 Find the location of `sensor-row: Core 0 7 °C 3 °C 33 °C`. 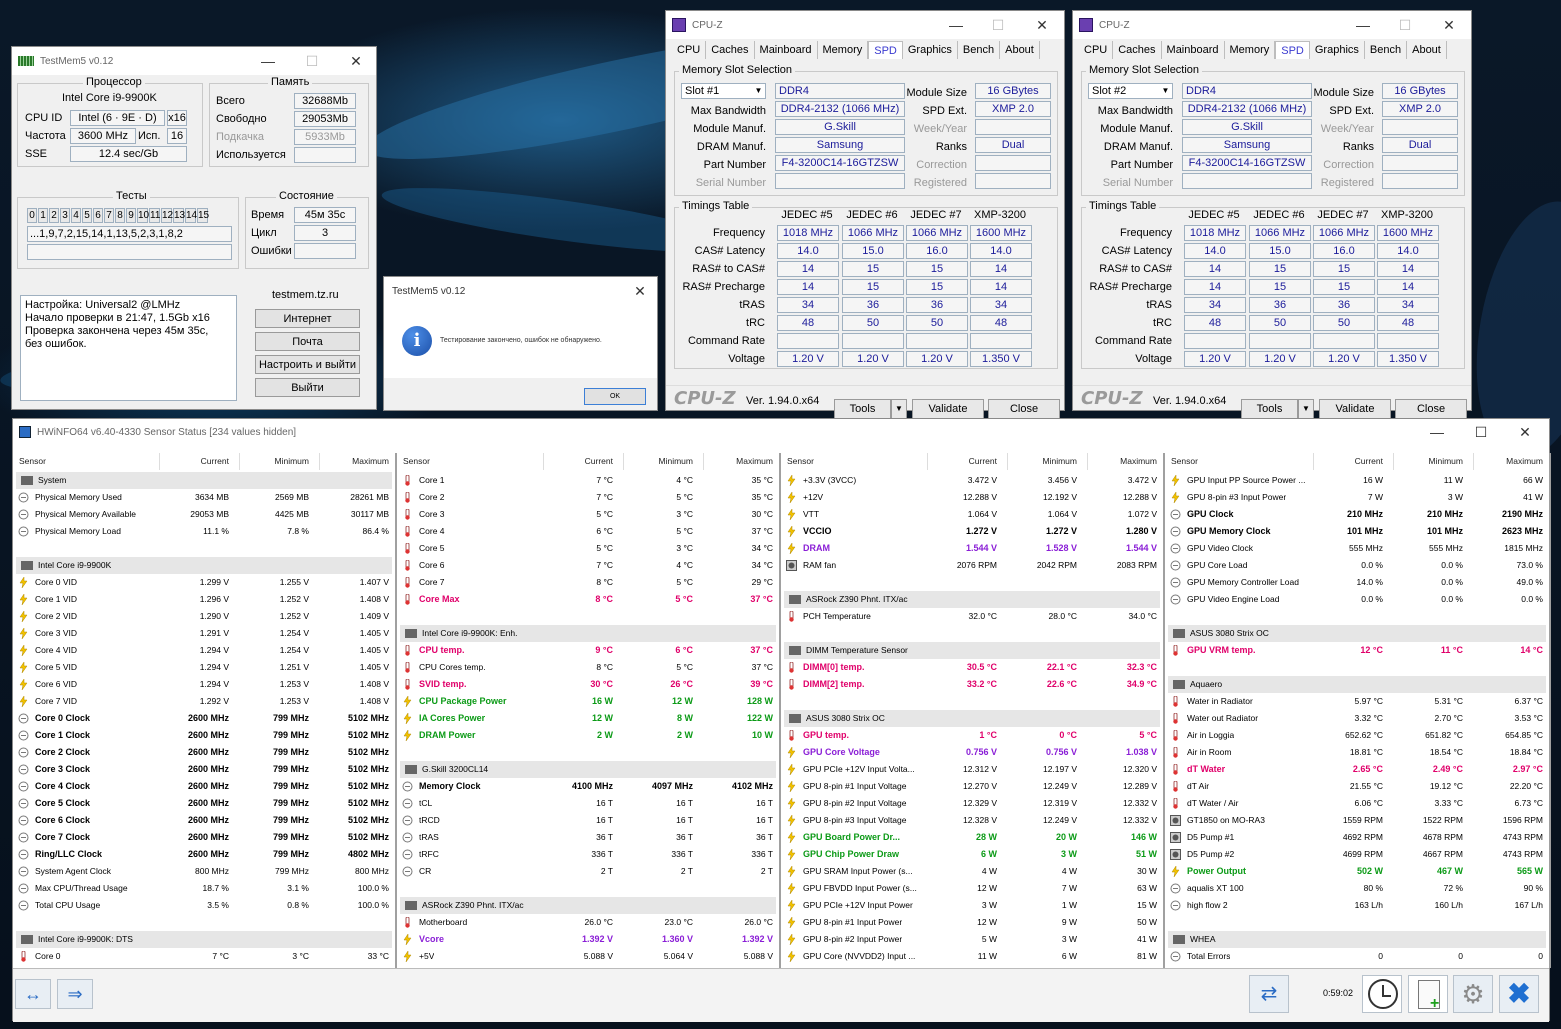

sensor-row: Core 0 7 °C 3 °C 33 °C is located at coordinates (204, 956).